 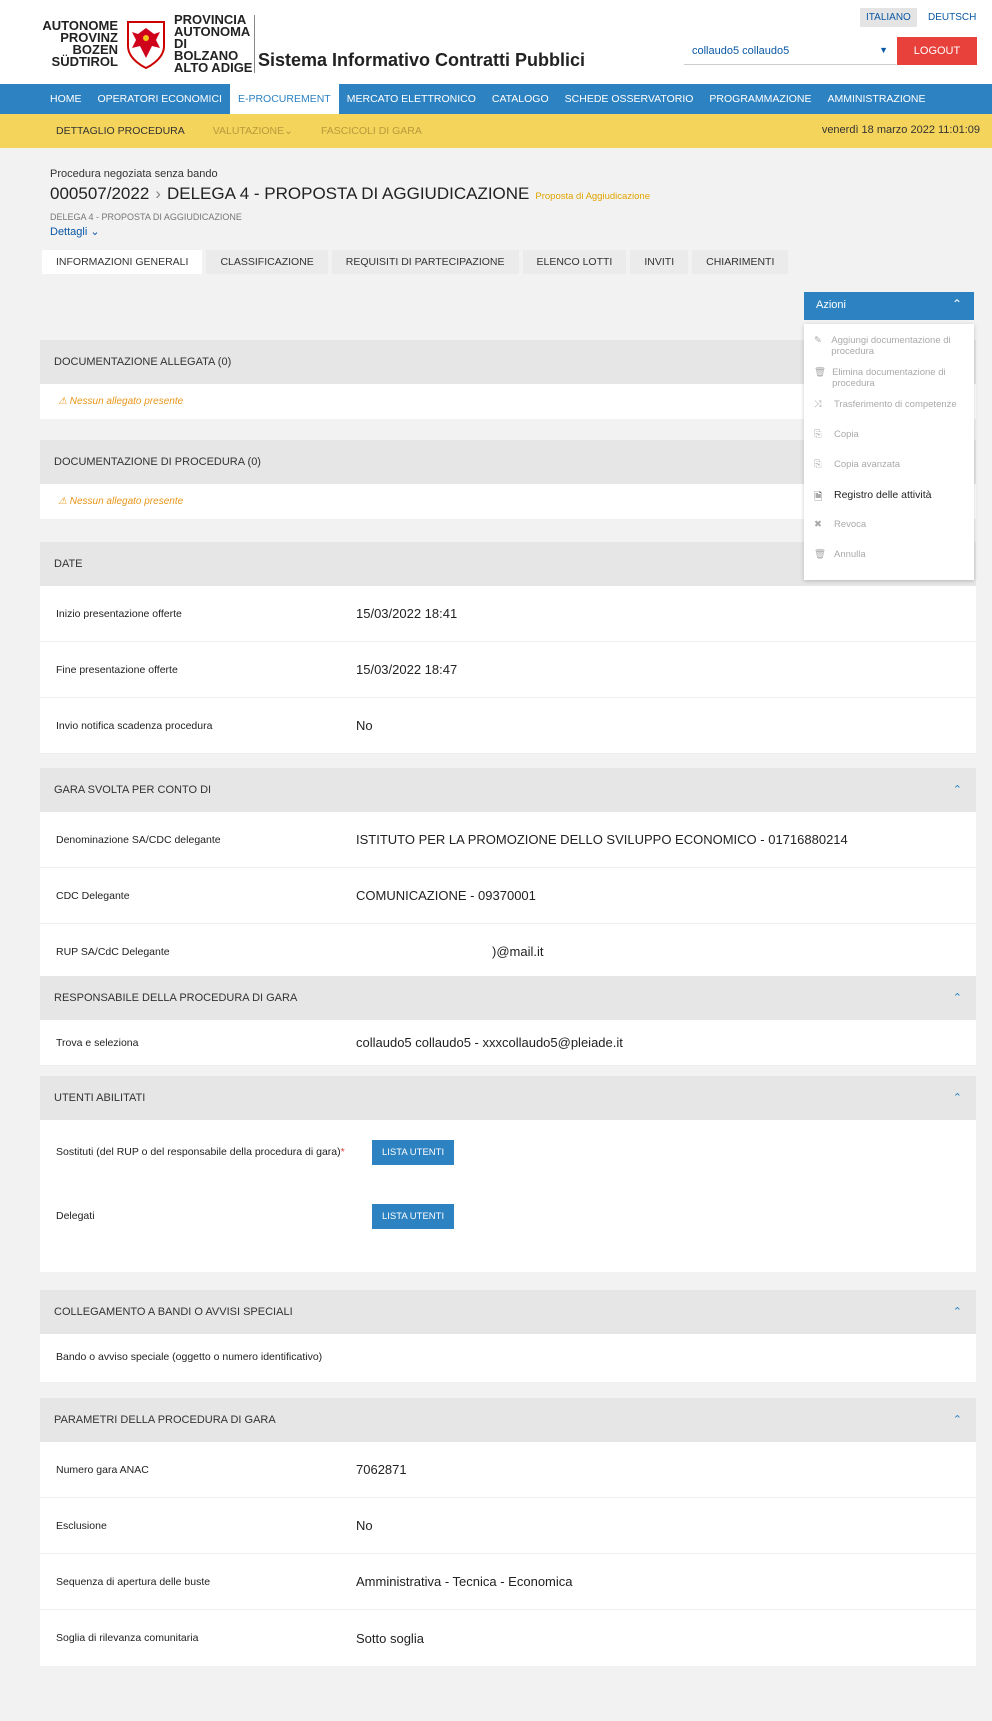 I want to click on chevron-right-icon: ›, so click(x=158, y=193).